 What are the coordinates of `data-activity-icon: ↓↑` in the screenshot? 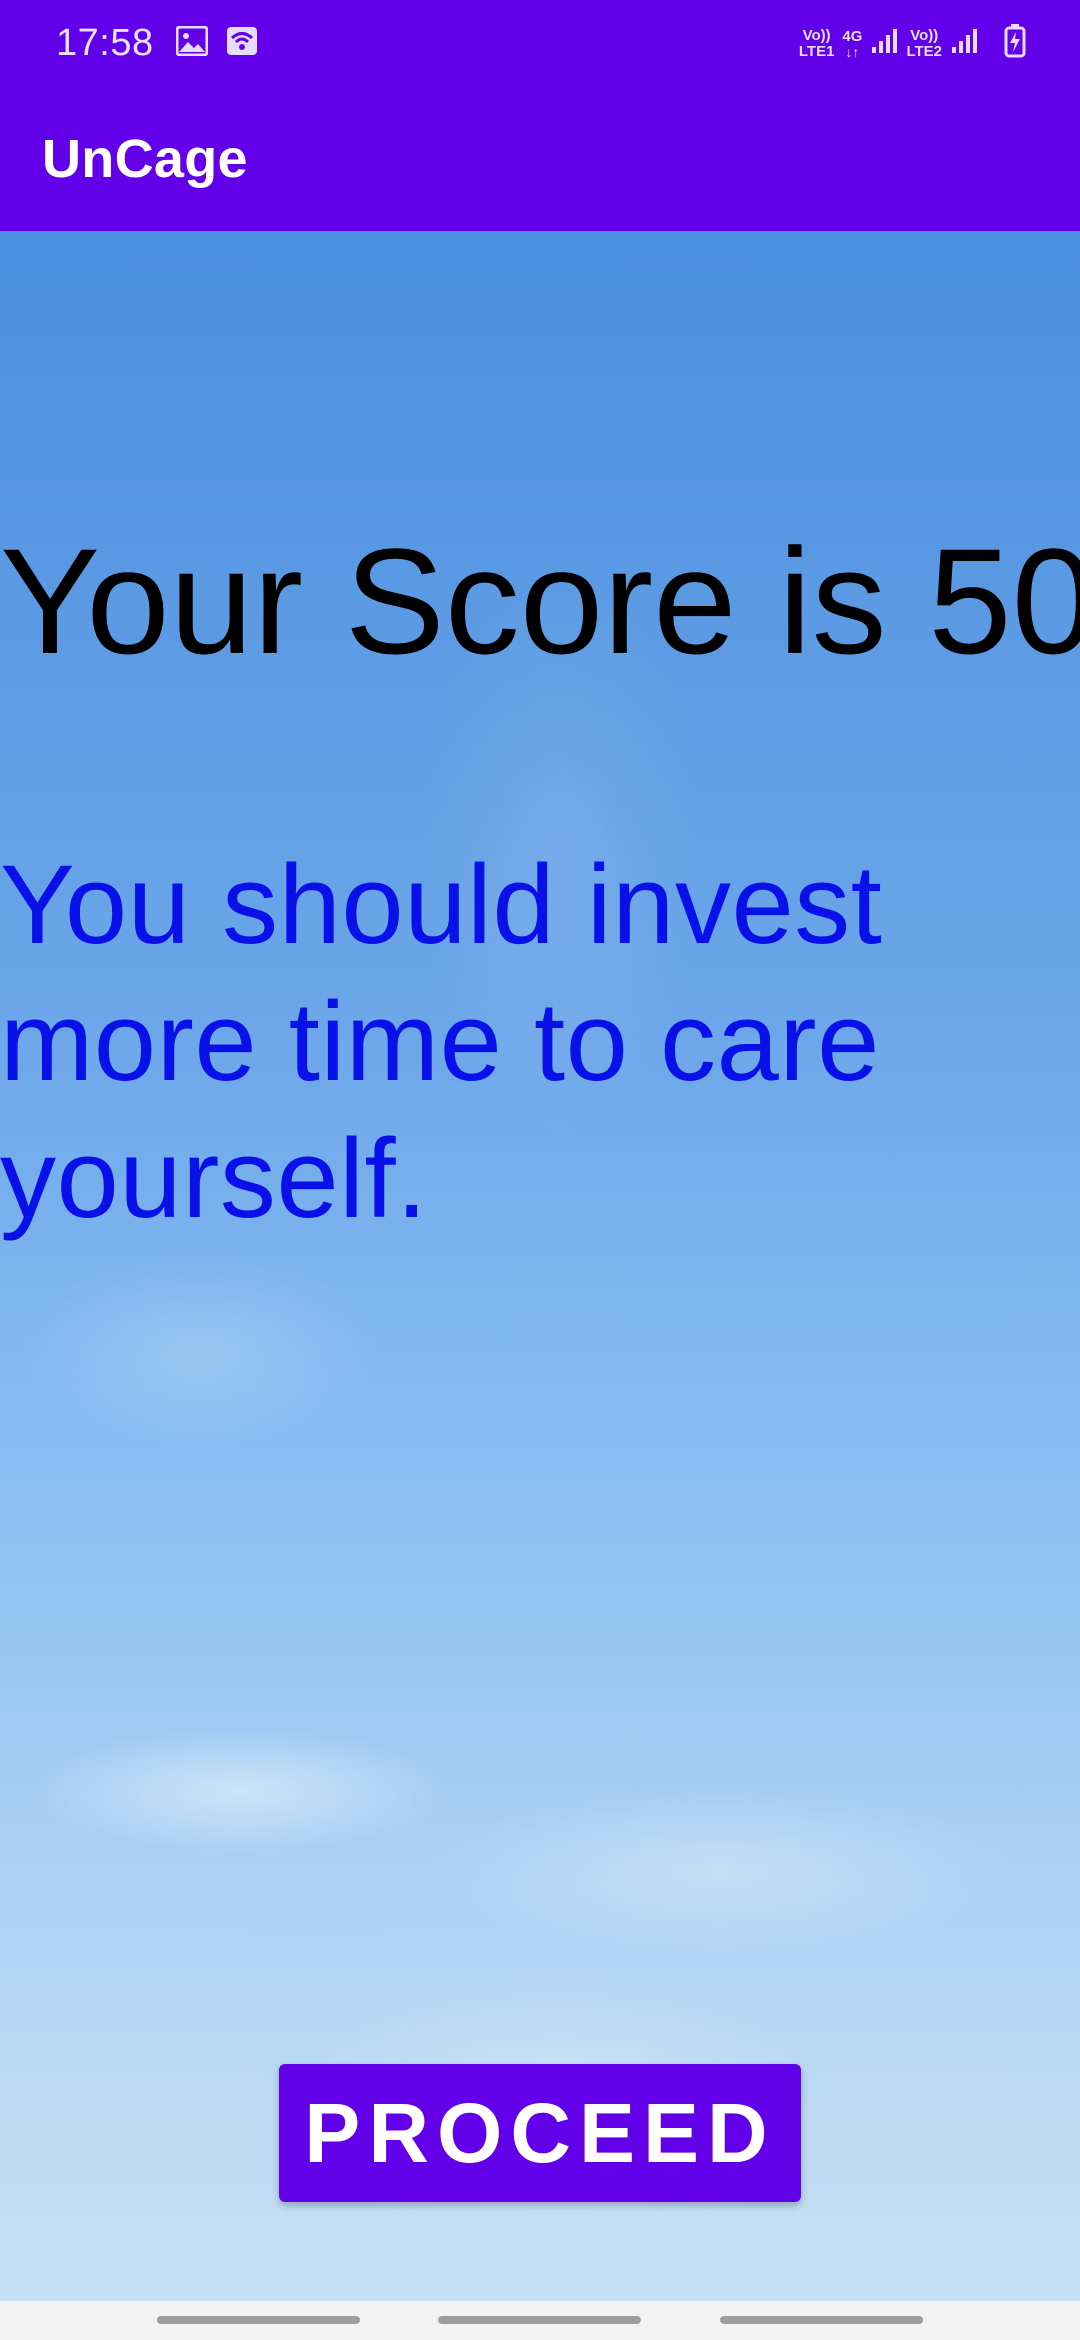 It's located at (852, 51).